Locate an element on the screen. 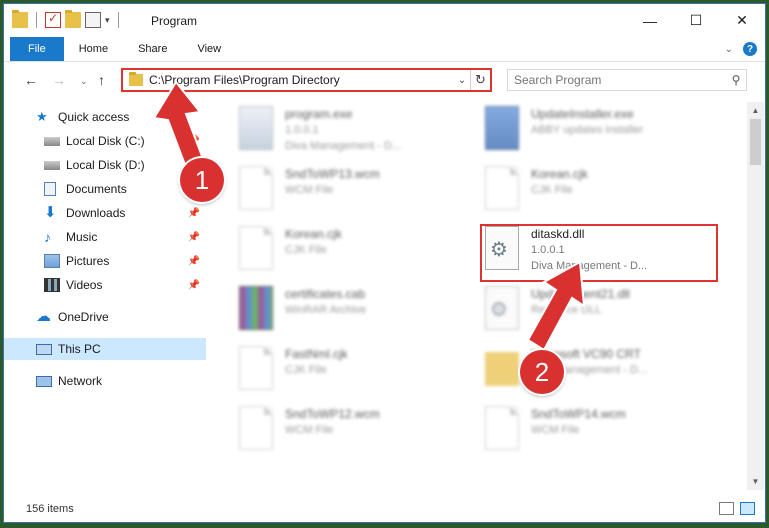  sidebar-item-label: Documents is located at coordinates (96, 189).